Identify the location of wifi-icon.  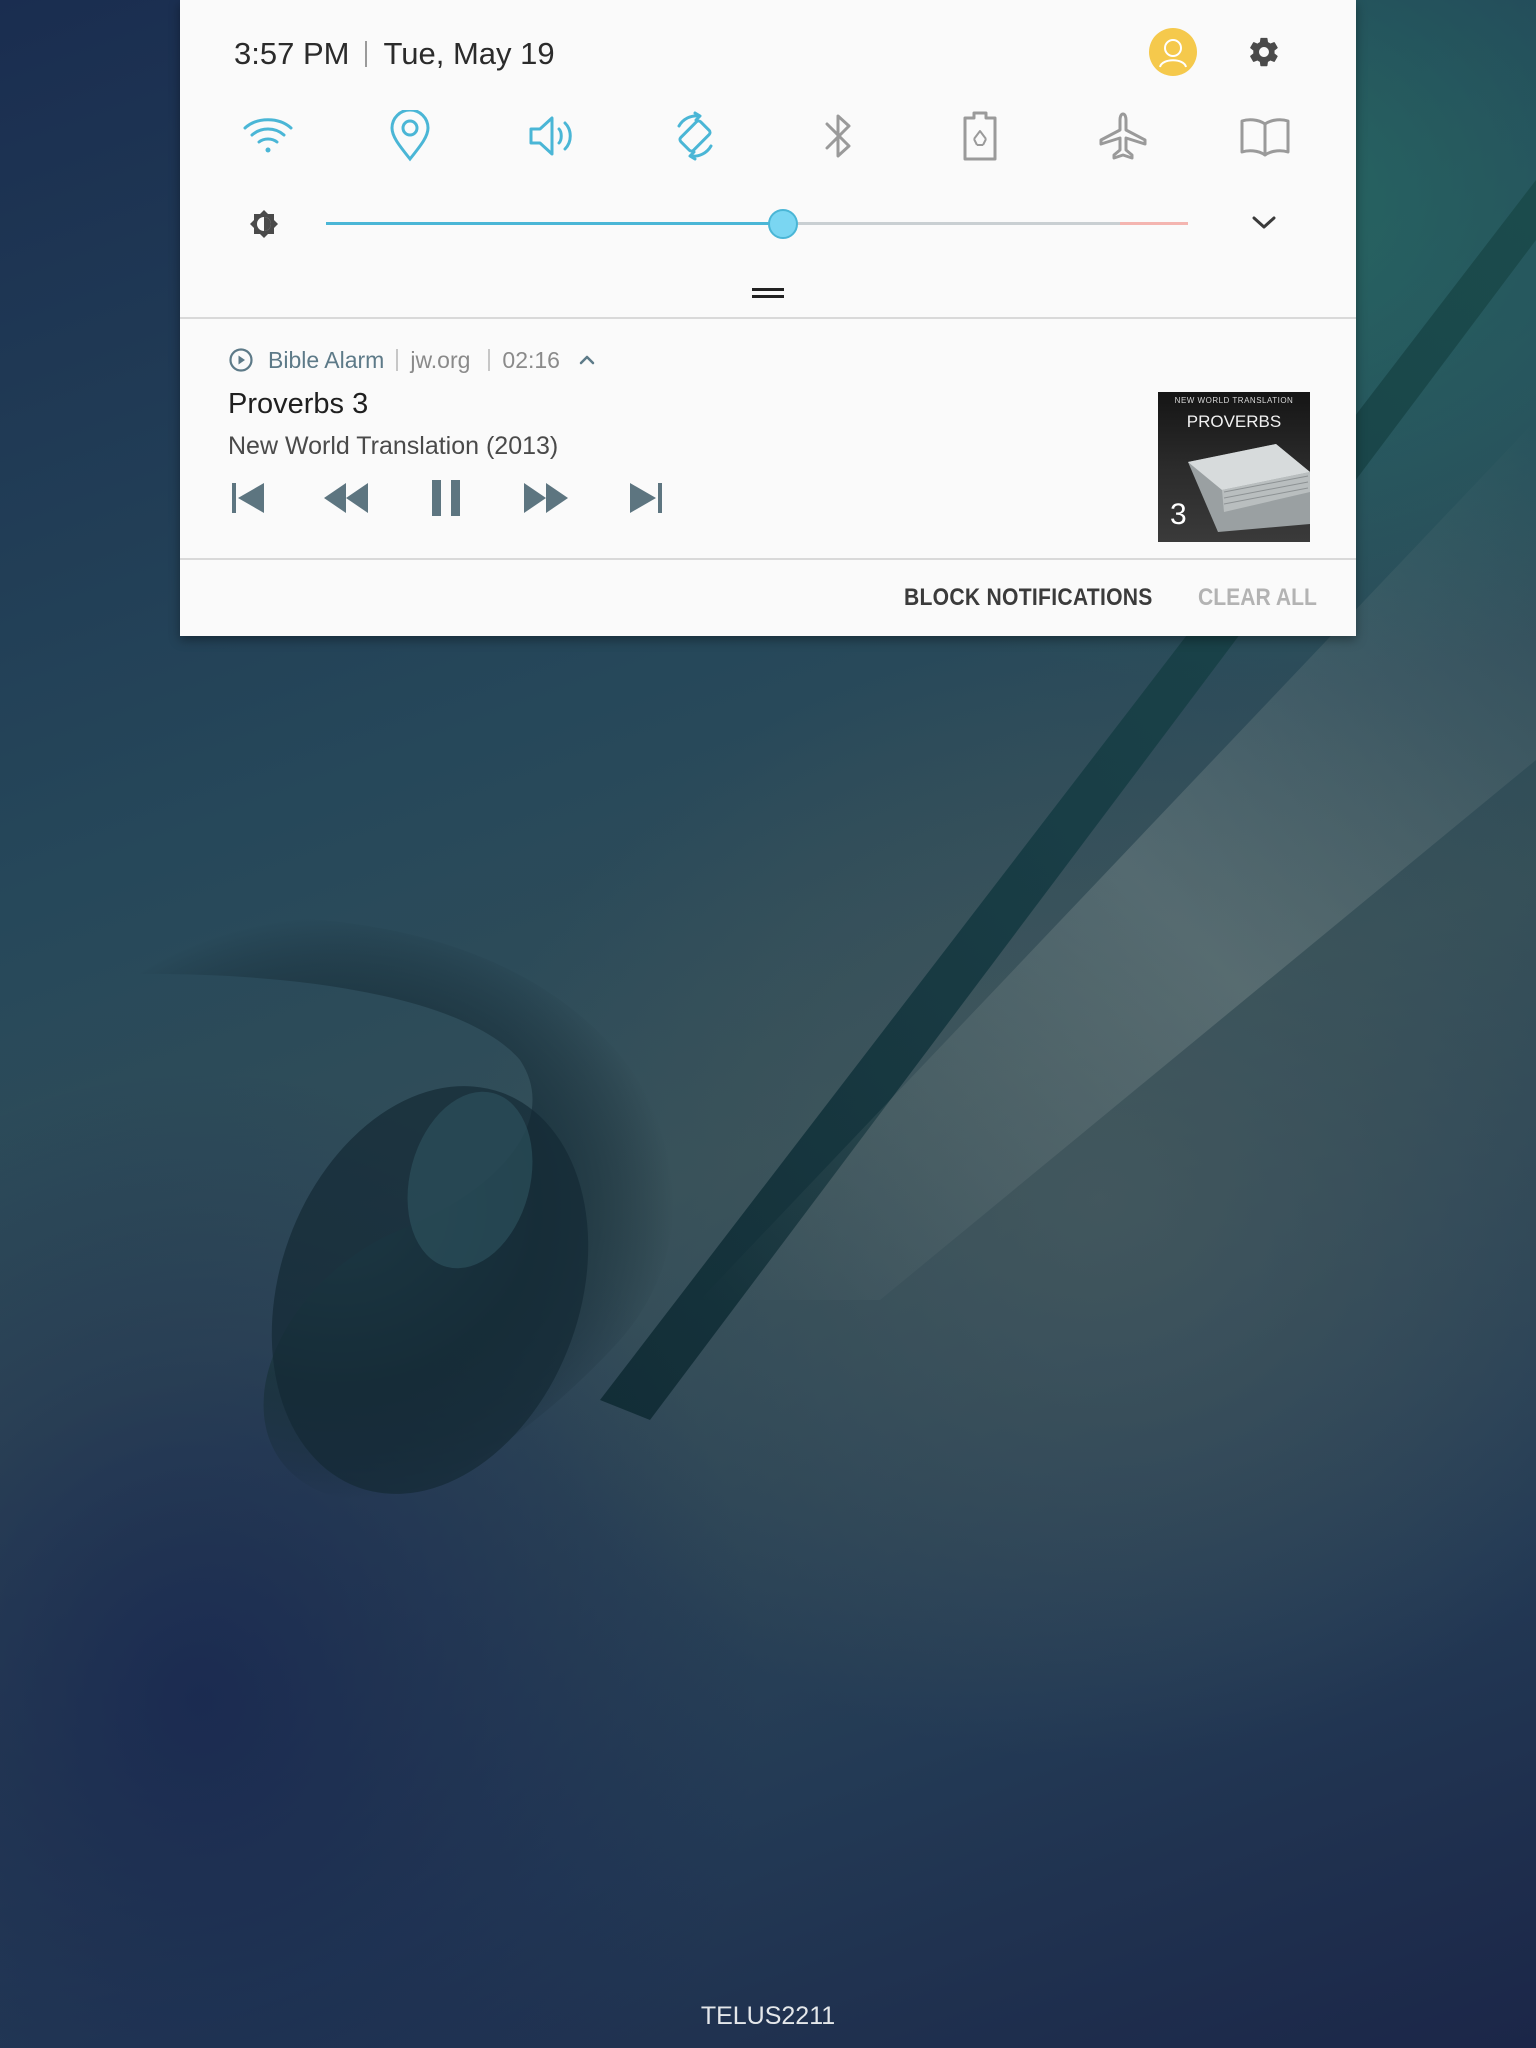
(268, 136).